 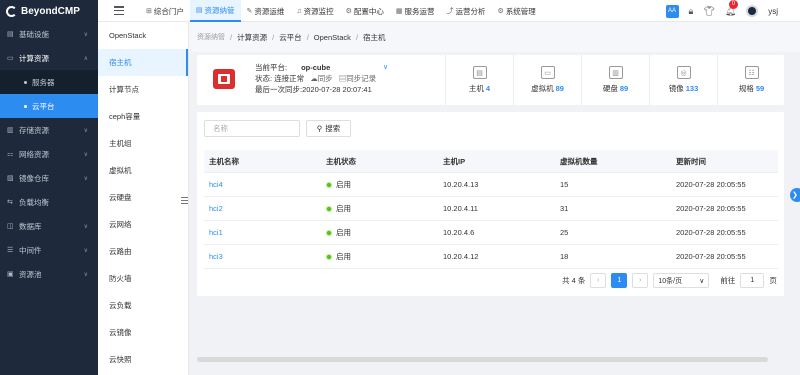 What do you see at coordinates (615, 80) in the screenshot?
I see `stat-disks: ▥ 硬盘 89` at bounding box center [615, 80].